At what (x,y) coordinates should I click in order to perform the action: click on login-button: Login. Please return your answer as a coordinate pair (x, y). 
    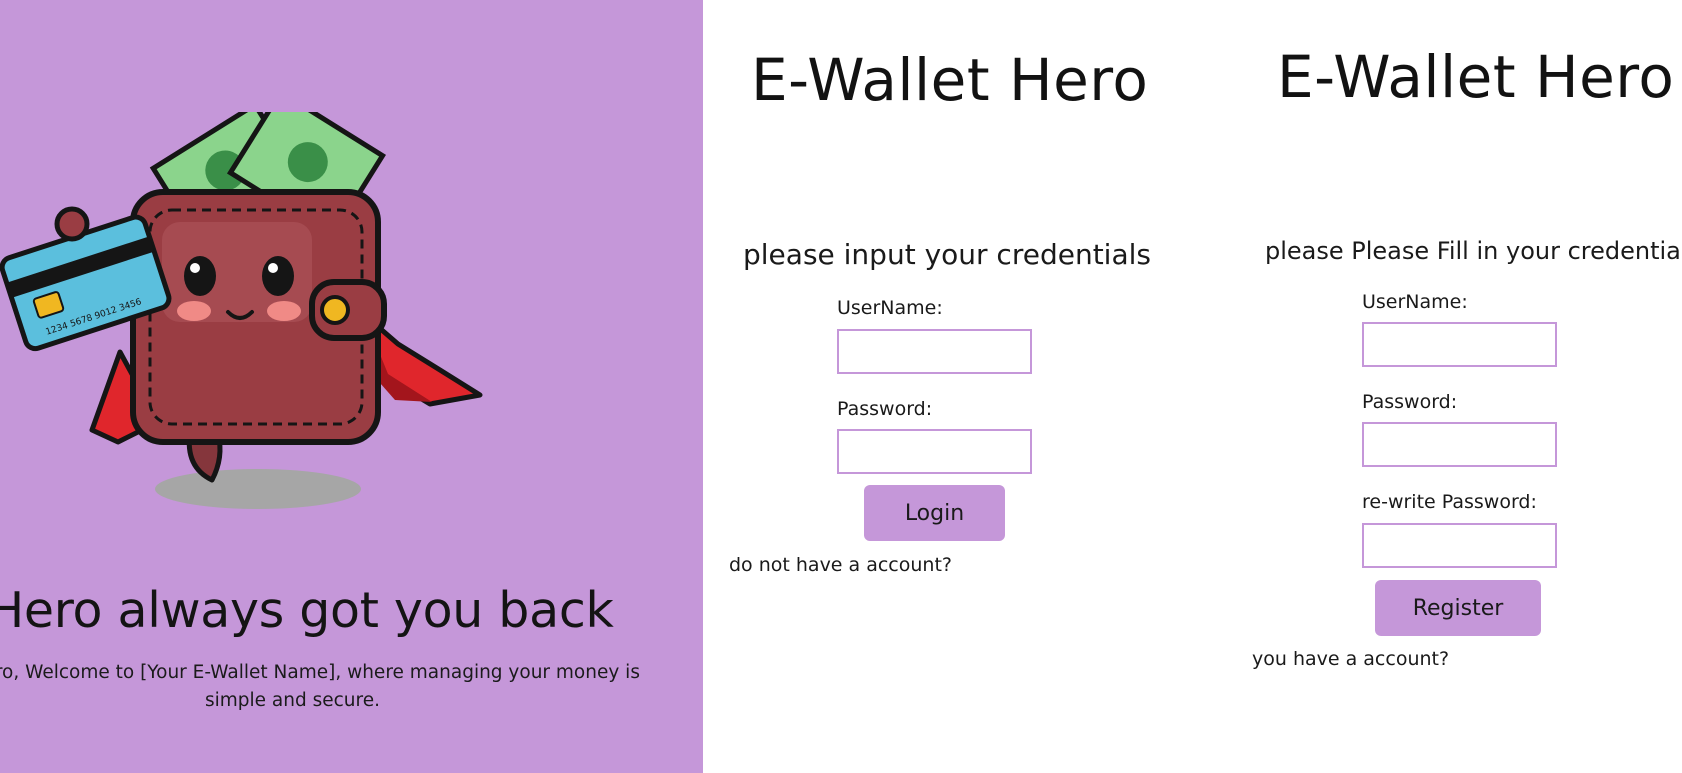
    Looking at the image, I should click on (934, 513).